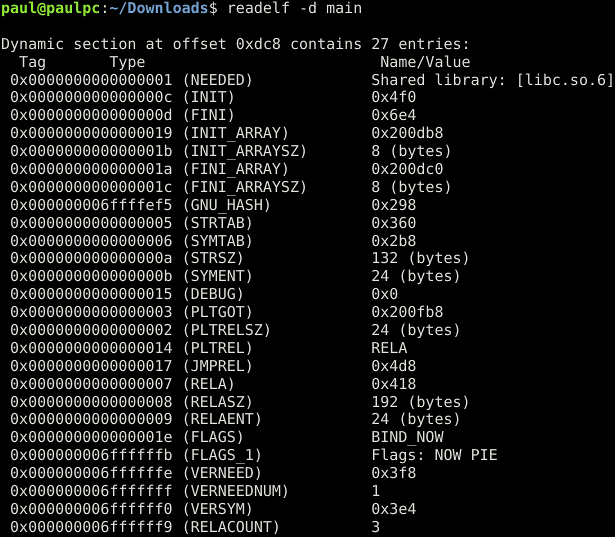 This screenshot has height=537, width=615. I want to click on type-cell: (STRTAB), so click(218, 223).